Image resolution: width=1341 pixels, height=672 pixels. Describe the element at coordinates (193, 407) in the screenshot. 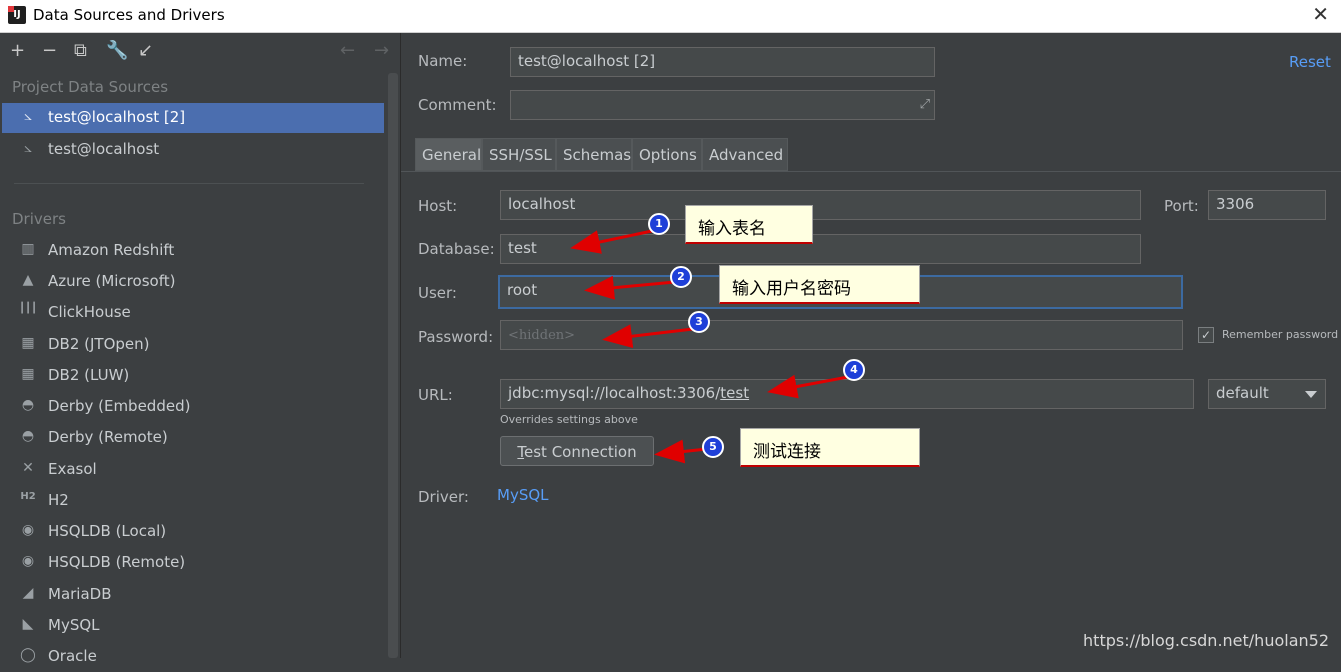

I see `driver-item: ◓ Derby (Embedded)` at that location.